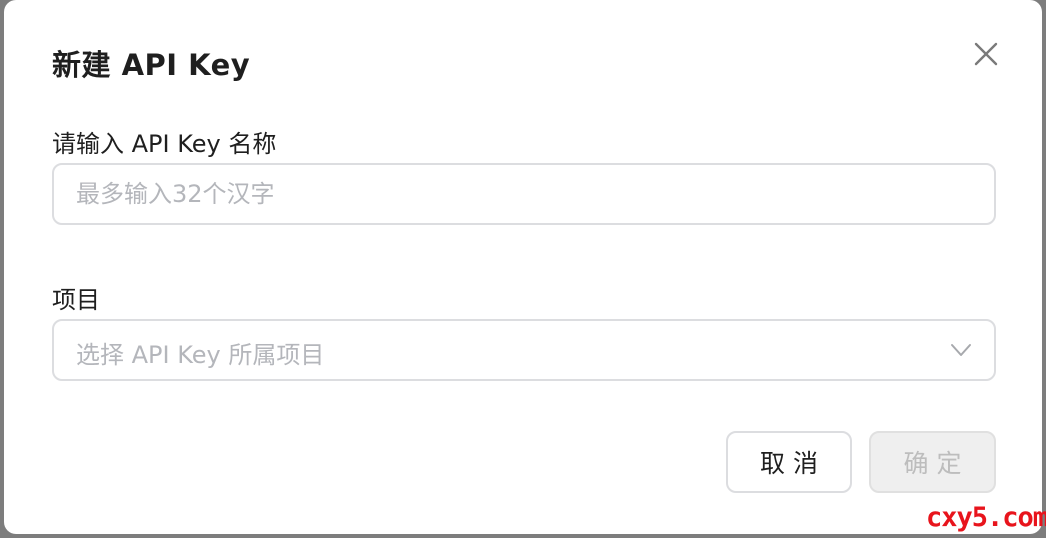 Image resolution: width=1046 pixels, height=538 pixels. Describe the element at coordinates (76, 300) in the screenshot. I see `project-field-label: 项目` at that location.